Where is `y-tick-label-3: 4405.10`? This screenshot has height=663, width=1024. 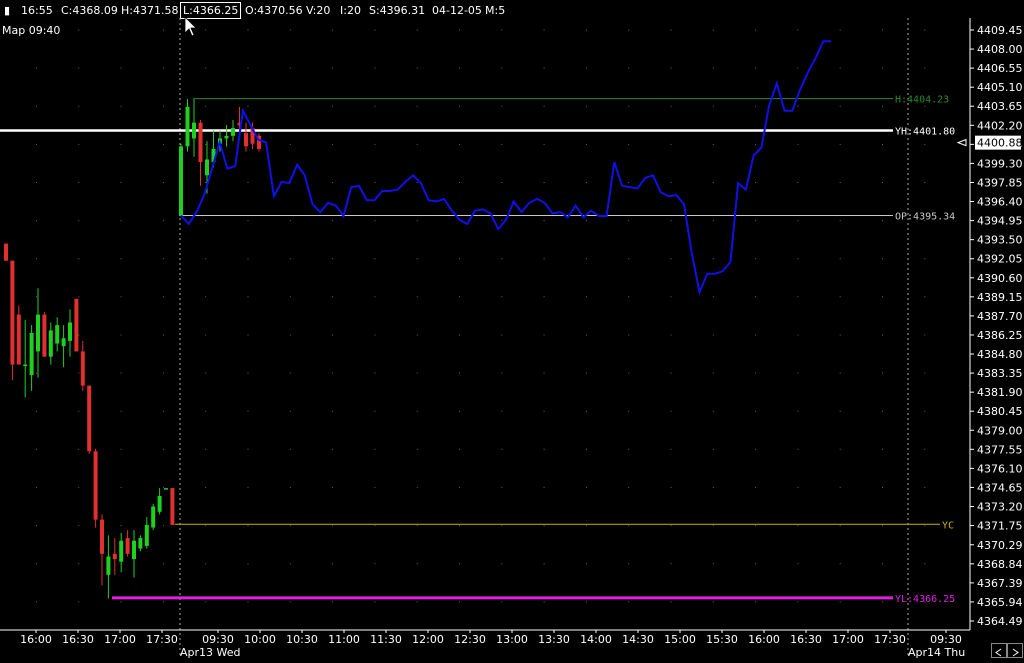 y-tick-label-3: 4405.10 is located at coordinates (1000, 87).